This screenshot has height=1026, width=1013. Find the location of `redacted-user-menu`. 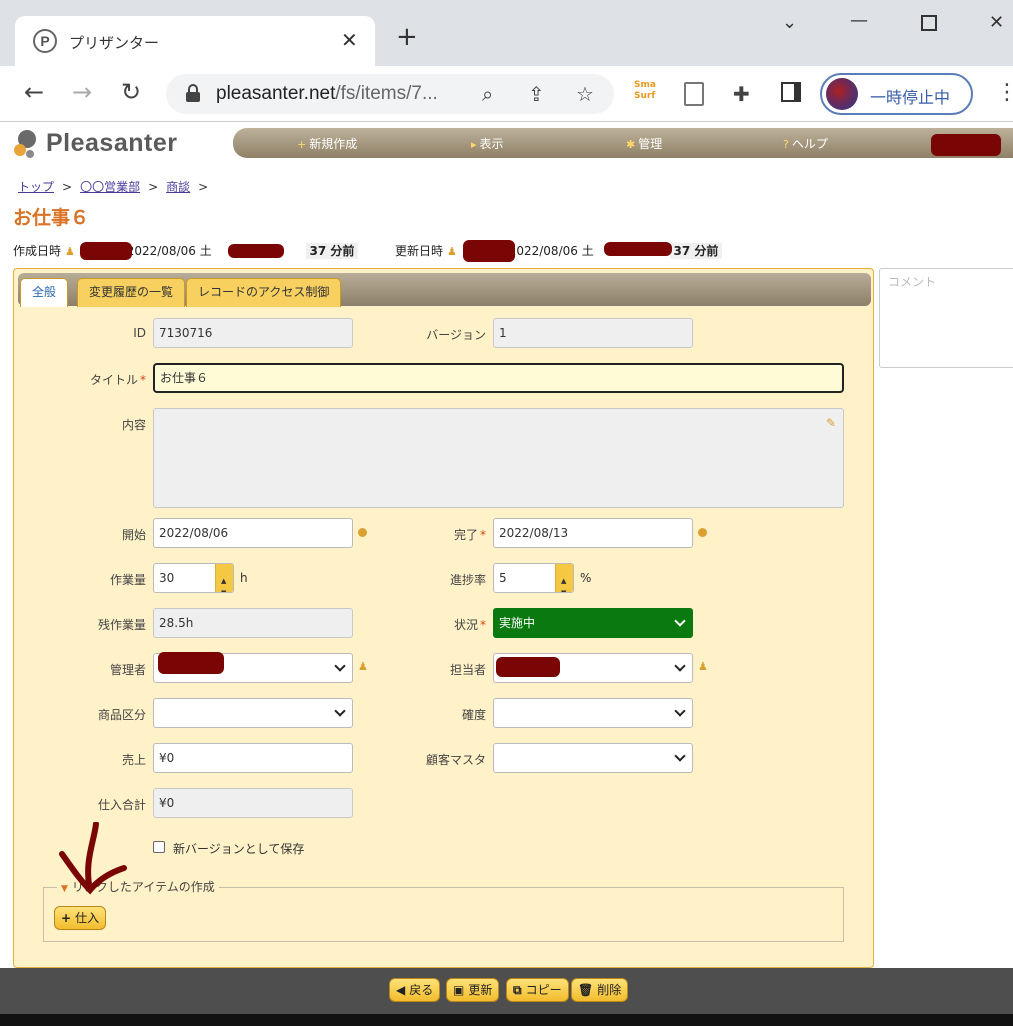

redacted-user-menu is located at coordinates (966, 145).